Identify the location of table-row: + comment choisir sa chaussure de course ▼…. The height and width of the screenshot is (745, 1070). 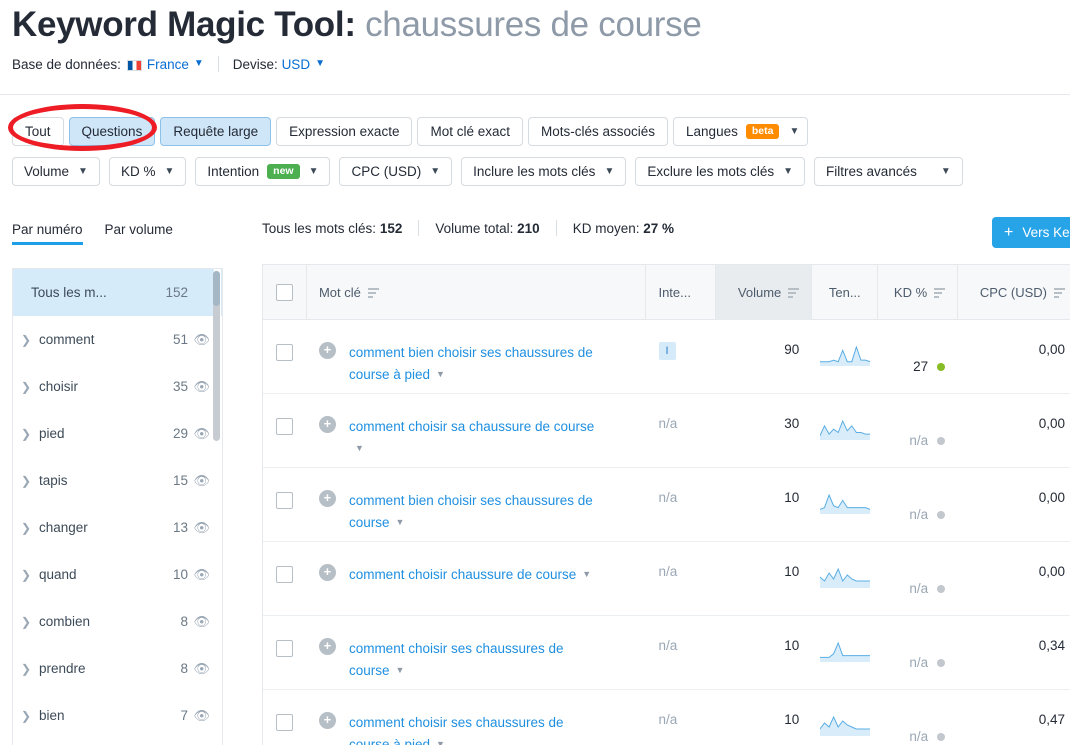
(666, 431).